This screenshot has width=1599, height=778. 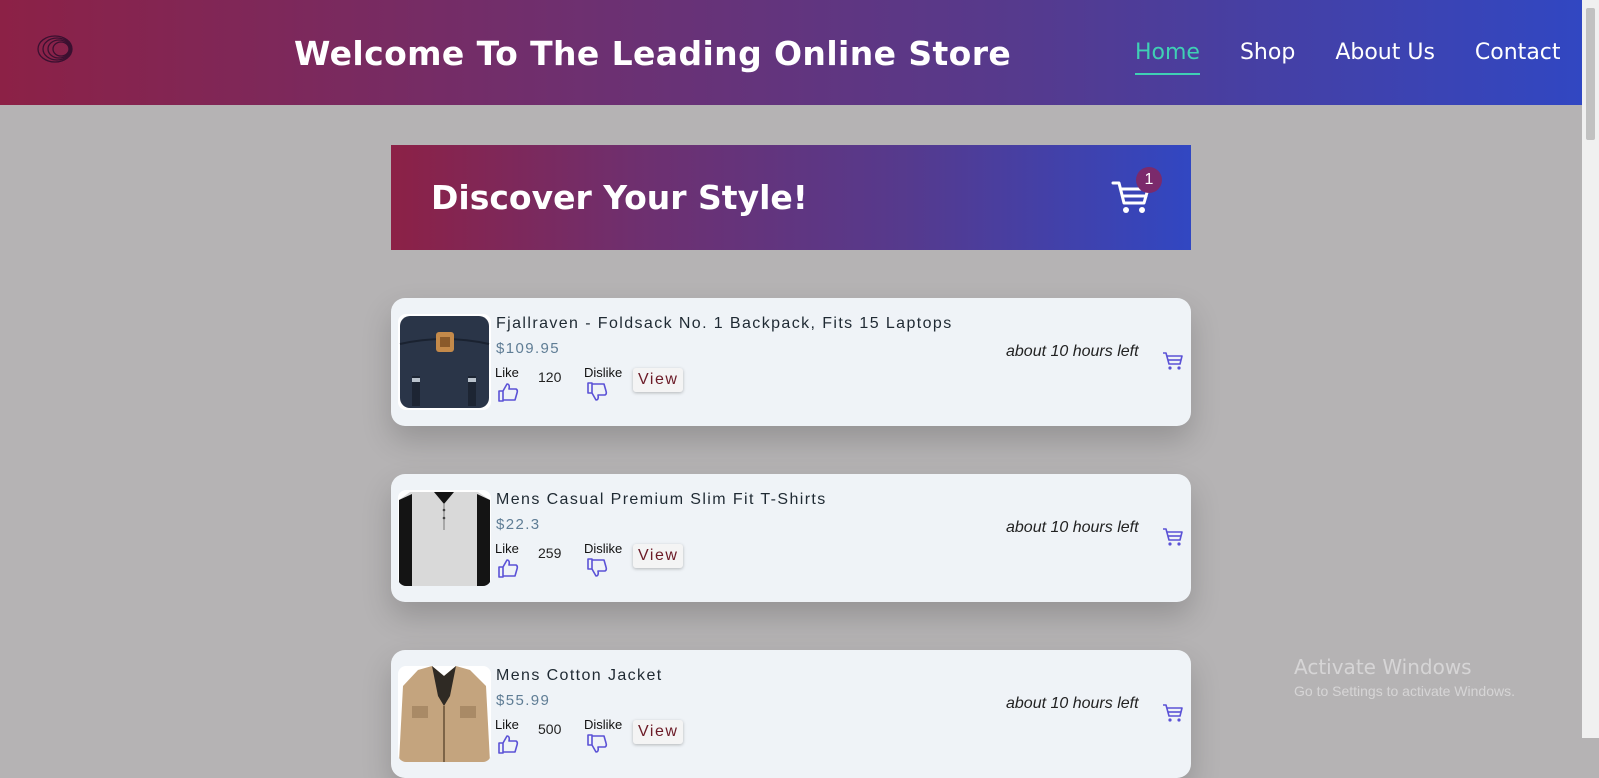 I want to click on like-count: 259, so click(x=550, y=553).